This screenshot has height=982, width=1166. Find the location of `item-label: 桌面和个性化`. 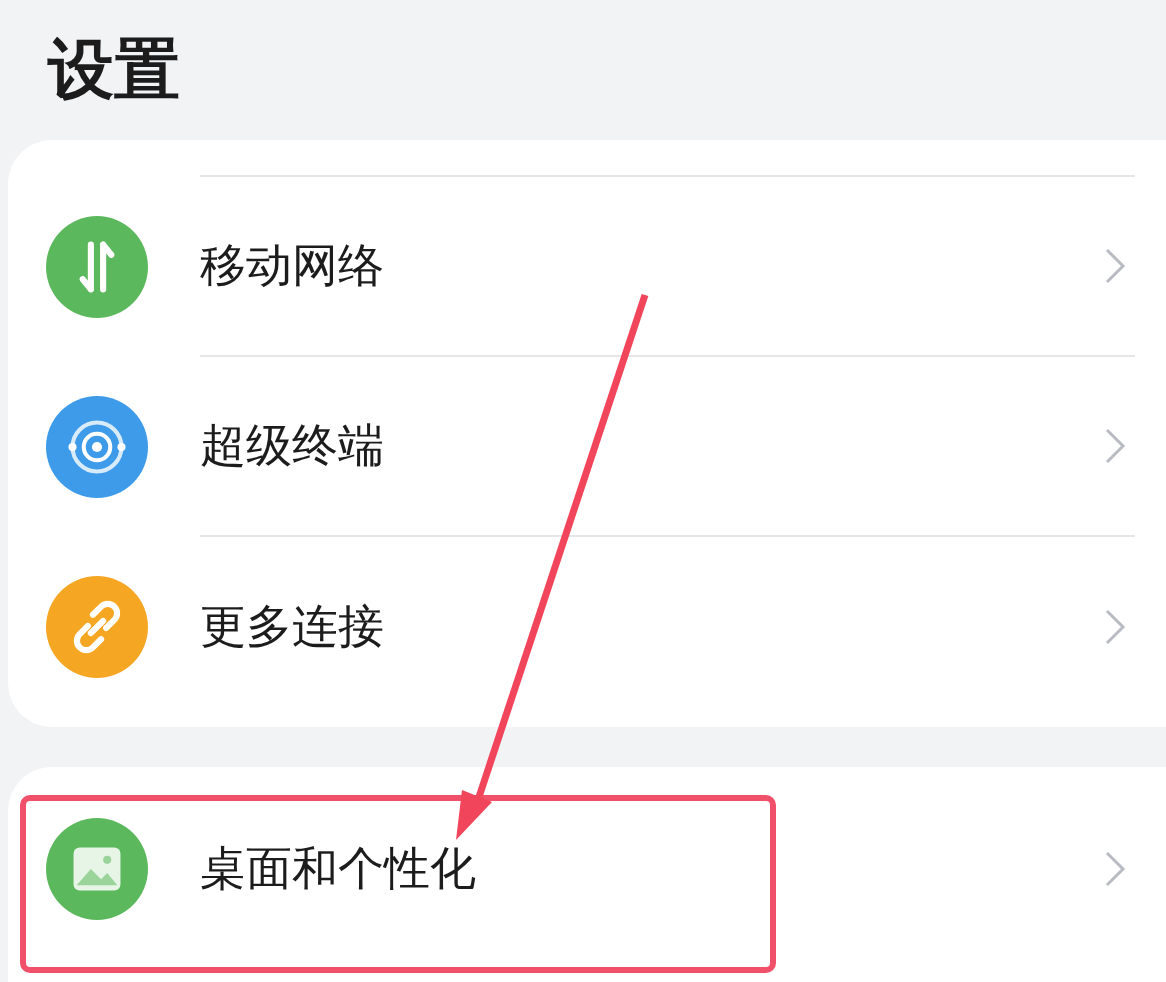

item-label: 桌面和个性化 is located at coordinates (338, 868).